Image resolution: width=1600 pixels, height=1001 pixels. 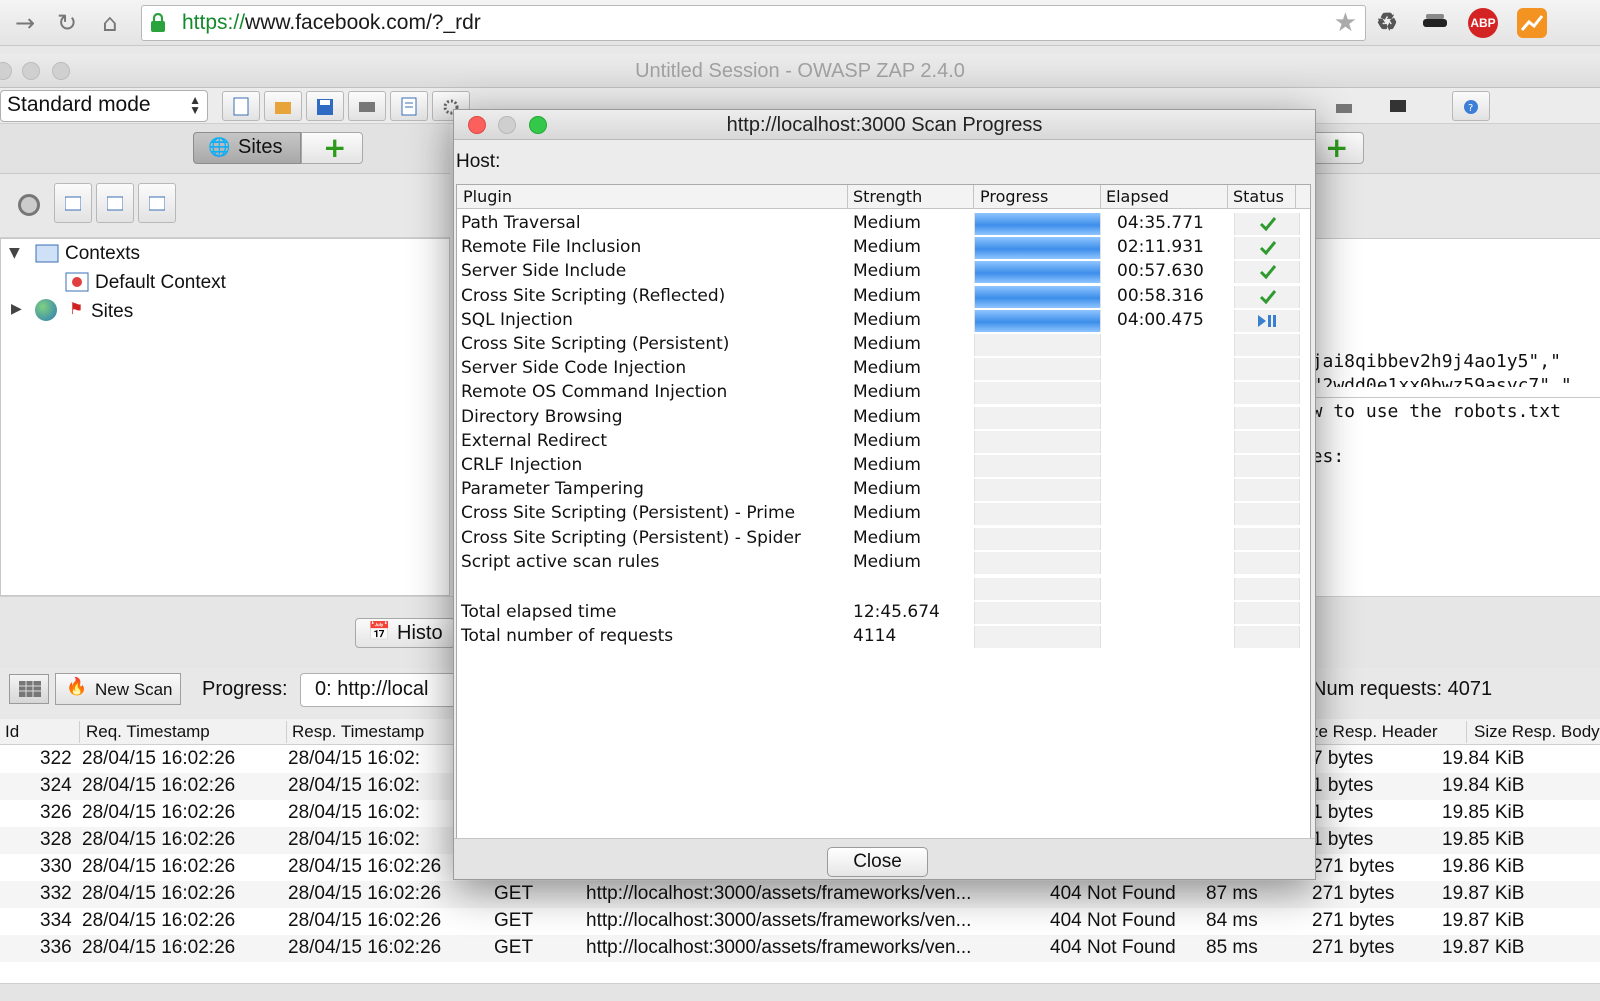 What do you see at coordinates (884, 125) in the screenshot?
I see `dialog-title: http://localhost:3000 Scan Progress` at bounding box center [884, 125].